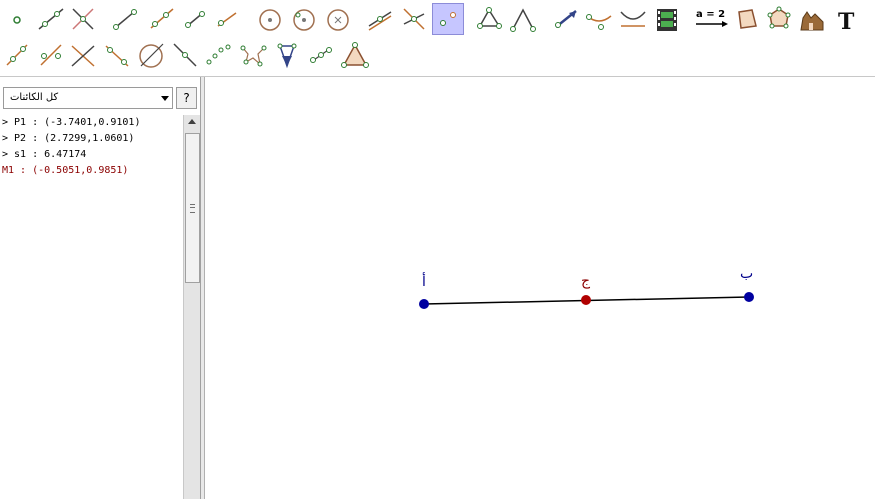 This screenshot has height=503, width=875. I want to click on line-two-points-icon, so click(51, 19).